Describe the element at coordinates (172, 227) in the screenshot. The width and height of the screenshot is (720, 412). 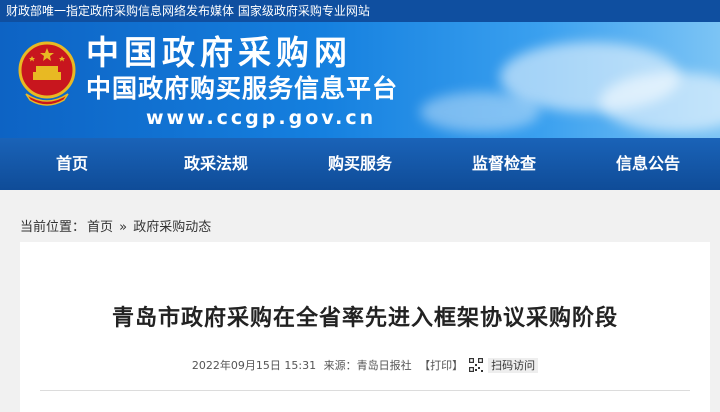
I see `breadcrumb-section-link: 政府采购动态` at that location.